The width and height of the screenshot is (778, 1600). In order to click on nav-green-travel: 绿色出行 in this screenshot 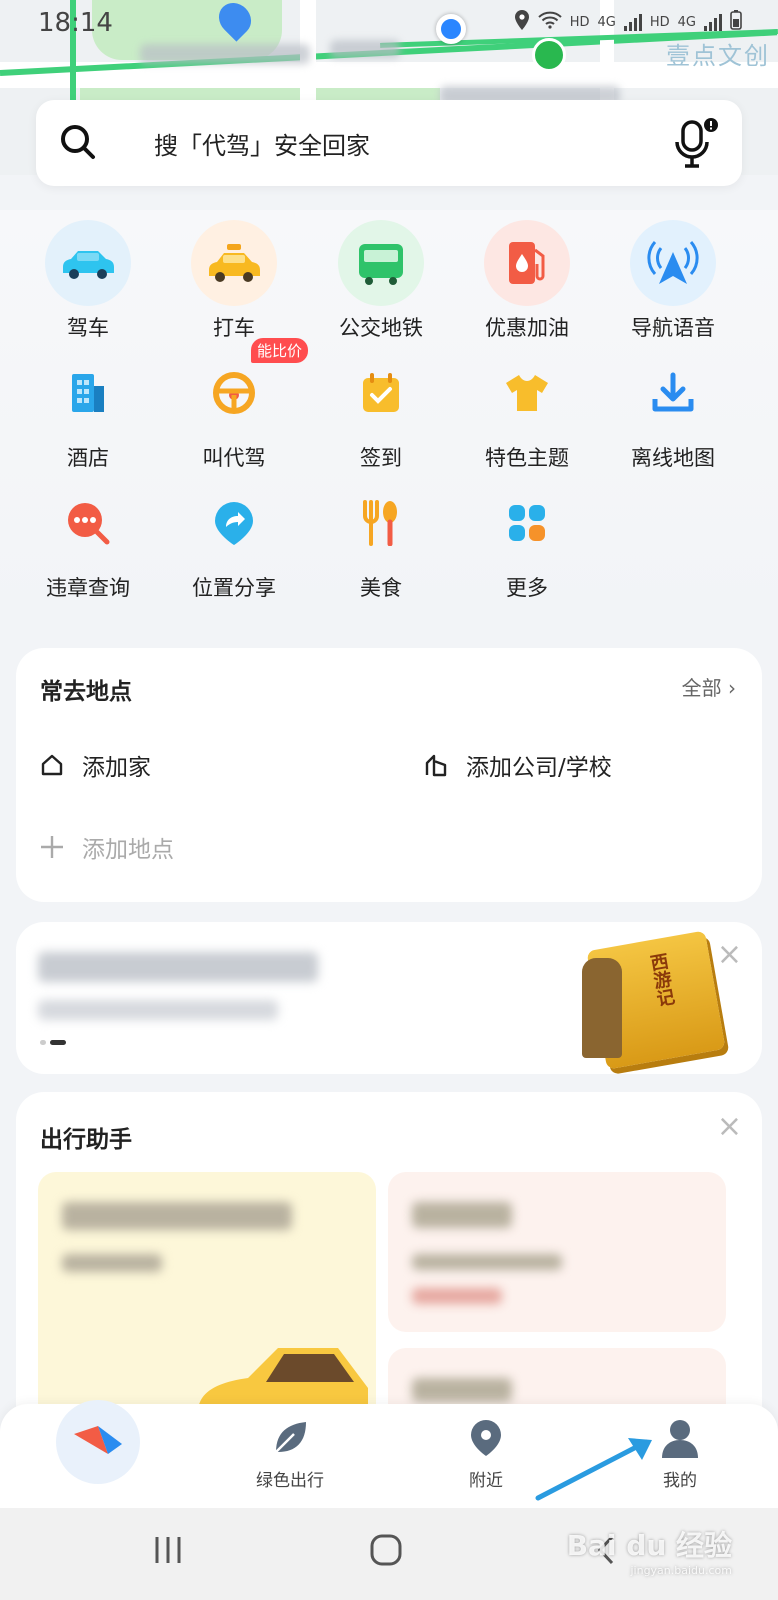, I will do `click(290, 1454)`.